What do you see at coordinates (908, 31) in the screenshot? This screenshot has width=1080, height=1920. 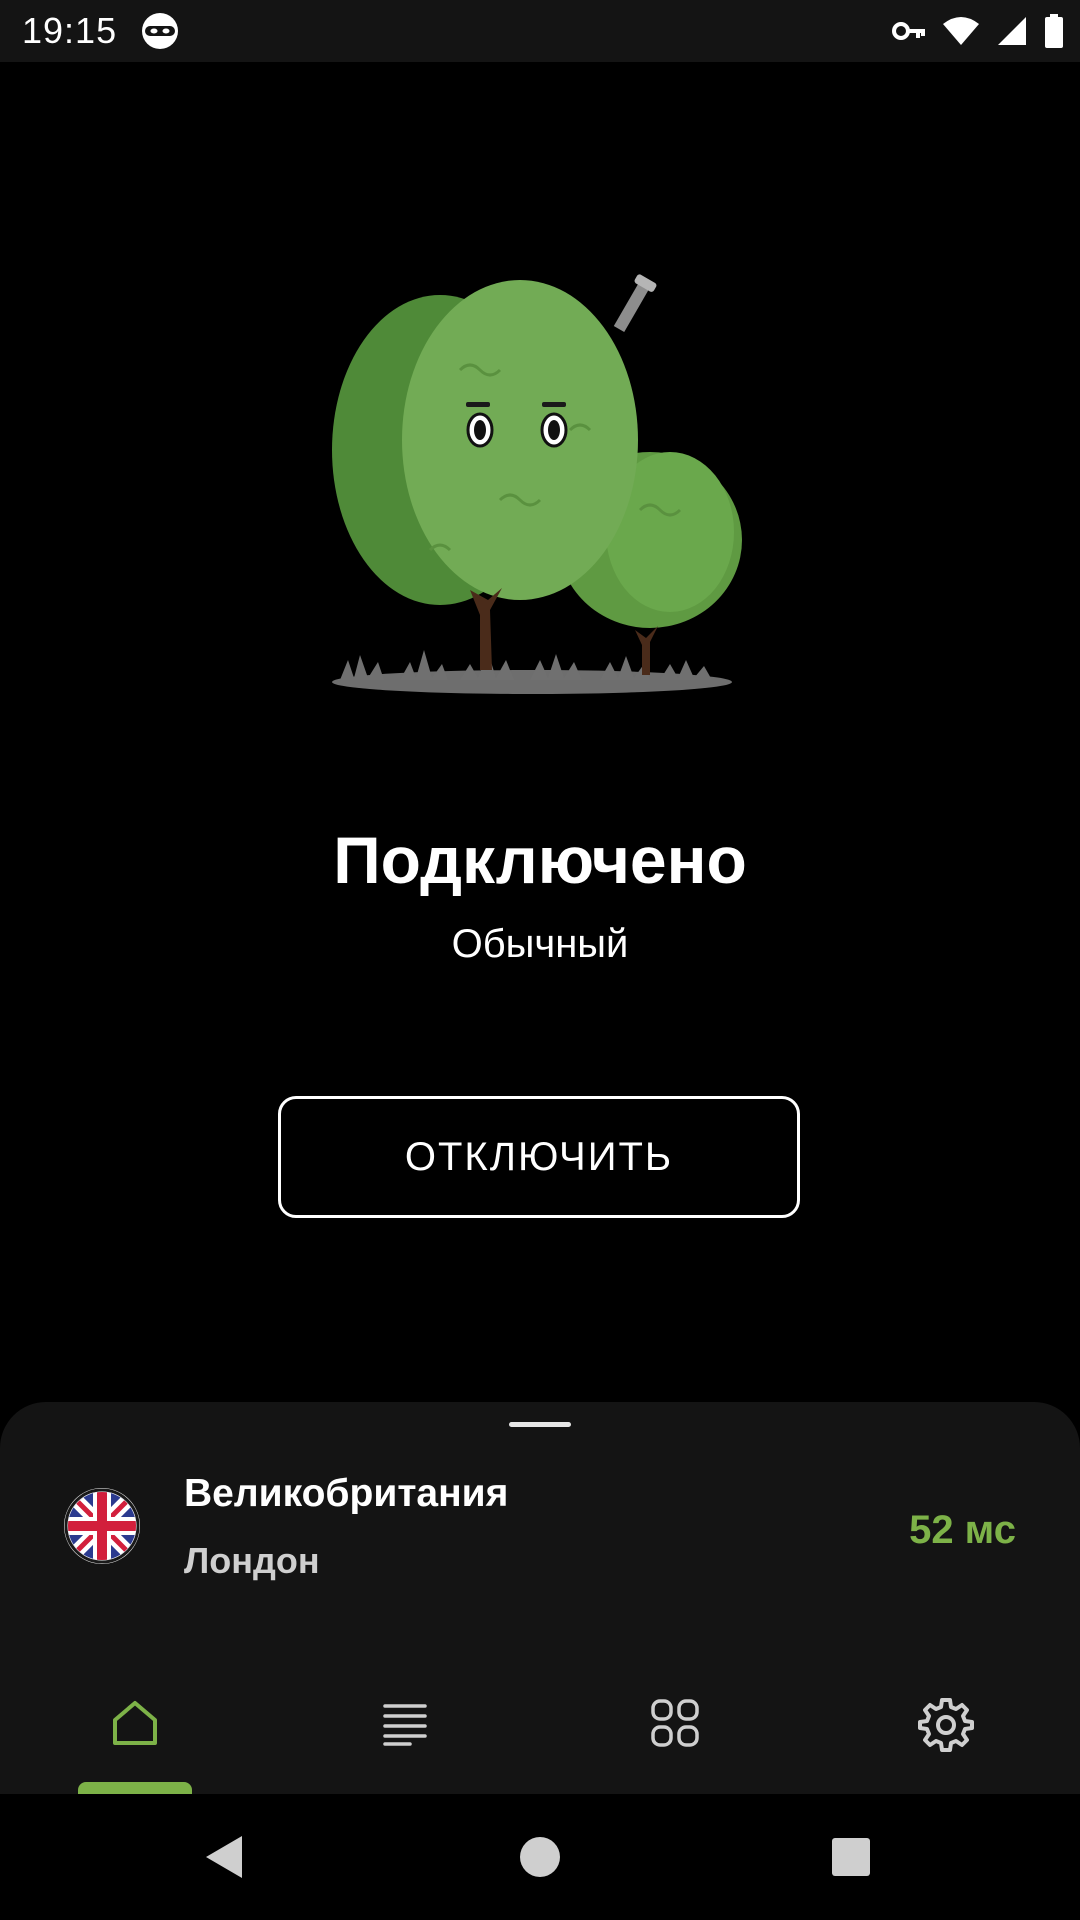 I see `vpn-key-icon` at bounding box center [908, 31].